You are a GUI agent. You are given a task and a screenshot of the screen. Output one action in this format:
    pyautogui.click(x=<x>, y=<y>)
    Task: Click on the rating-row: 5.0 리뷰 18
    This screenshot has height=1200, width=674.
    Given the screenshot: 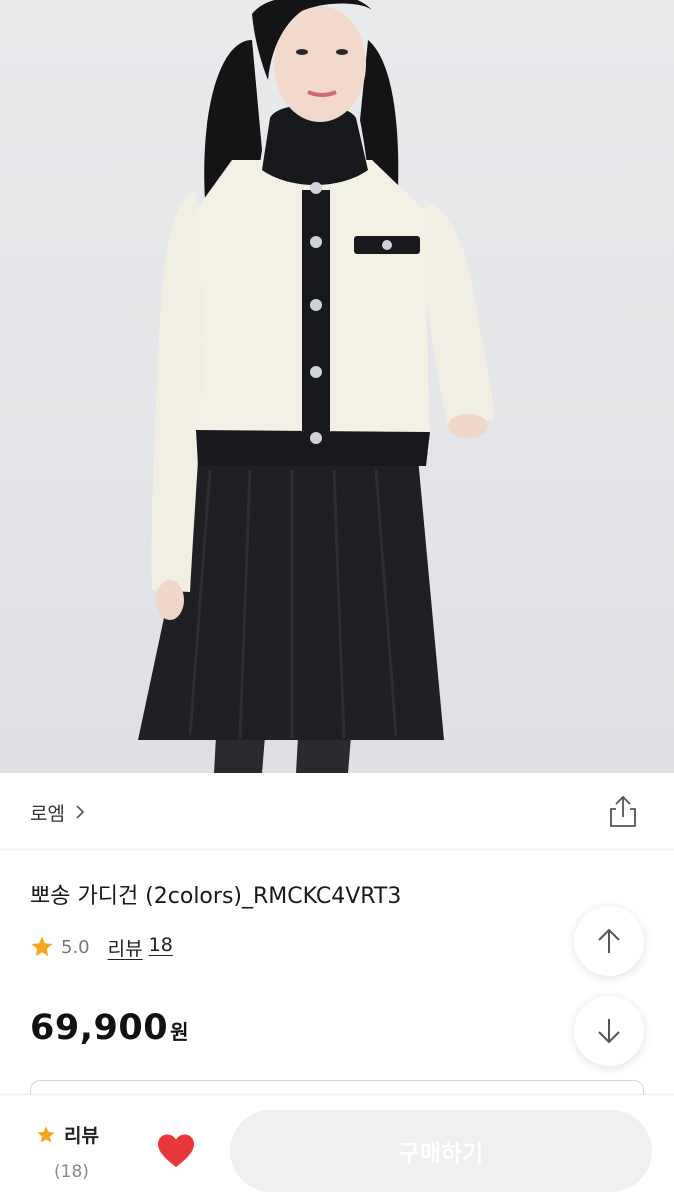 What is the action you would take?
    pyautogui.click(x=101, y=947)
    